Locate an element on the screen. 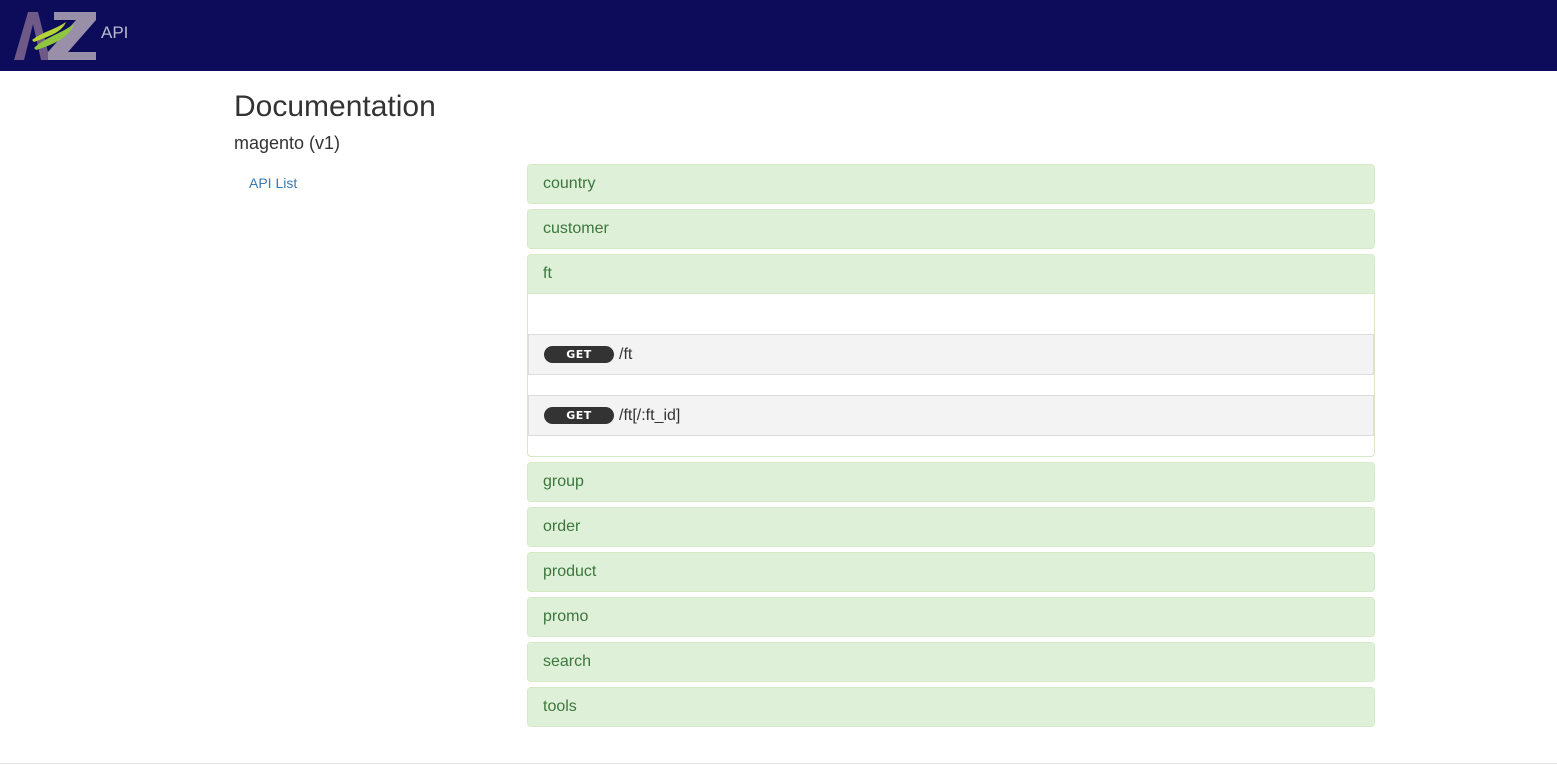 The width and height of the screenshot is (1557, 765). api-group-tools: tools is located at coordinates (951, 707).